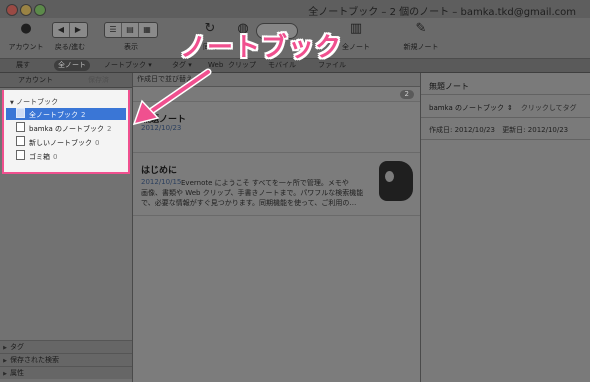  Describe the element at coordinates (261, 48) in the screenshot. I see `annotation-callout: ノートブック` at that location.